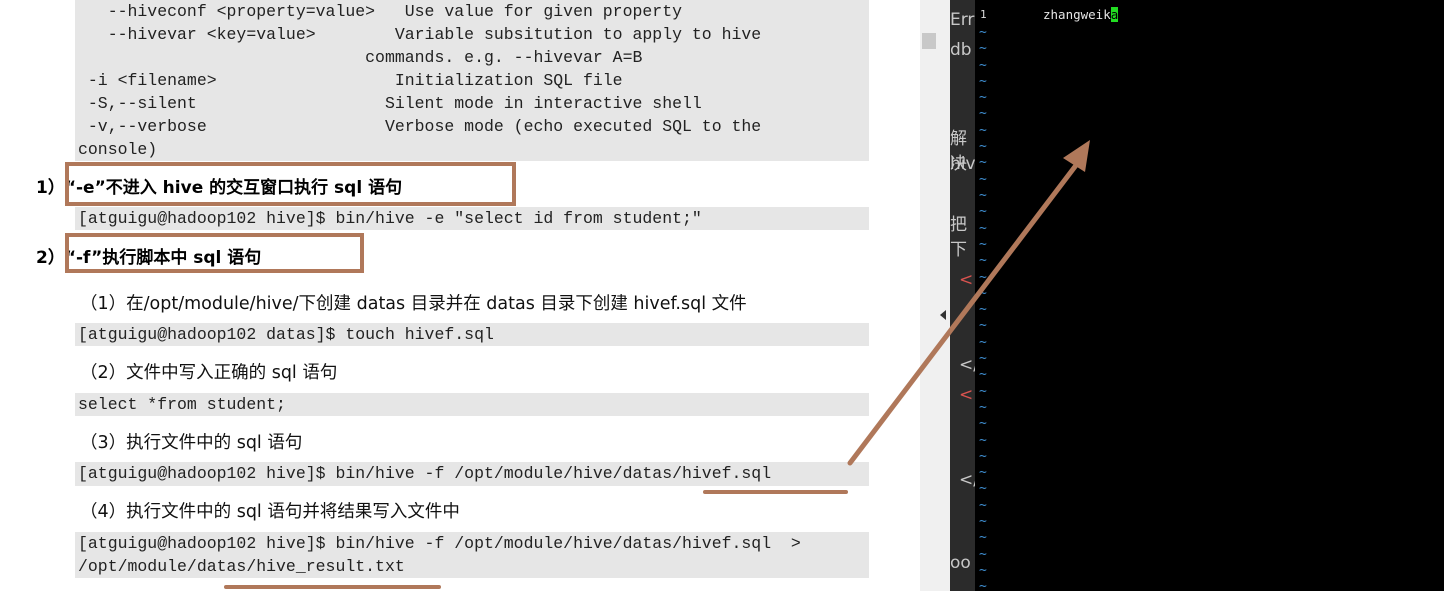 Image resolution: width=1444 pixels, height=594 pixels. I want to click on annotation-arrow, so click(968, 303).